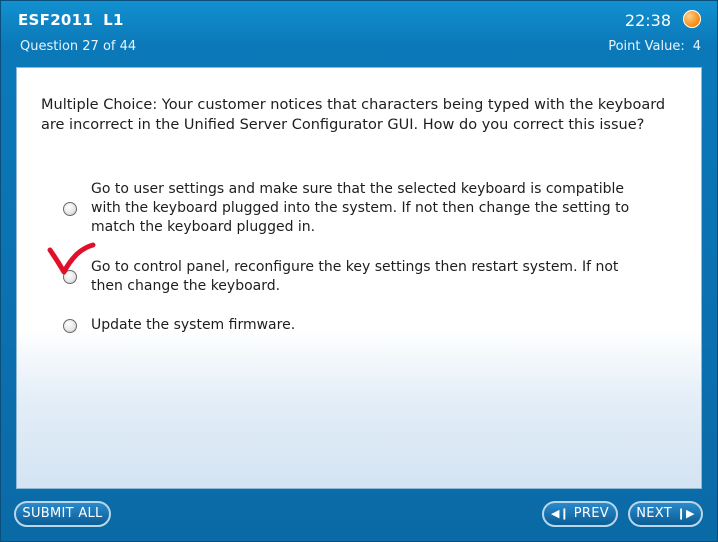 This screenshot has height=542, width=718. Describe the element at coordinates (685, 513) in the screenshot. I see `next-icon: ❙▶` at that location.